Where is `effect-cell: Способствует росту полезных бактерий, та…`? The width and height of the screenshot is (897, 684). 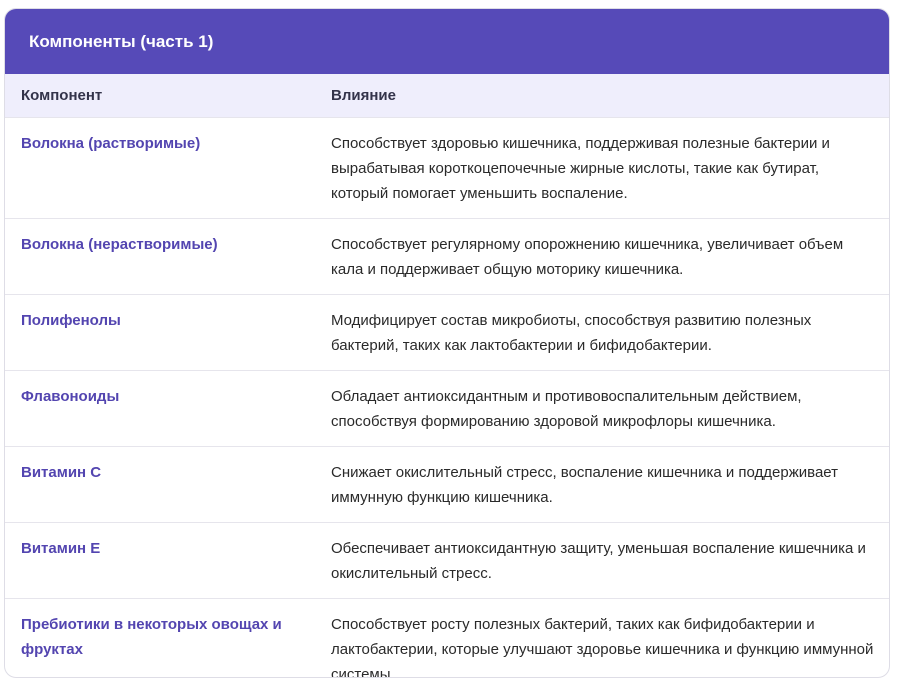
effect-cell: Способствует росту полезных бактерий, та… is located at coordinates (602, 646).